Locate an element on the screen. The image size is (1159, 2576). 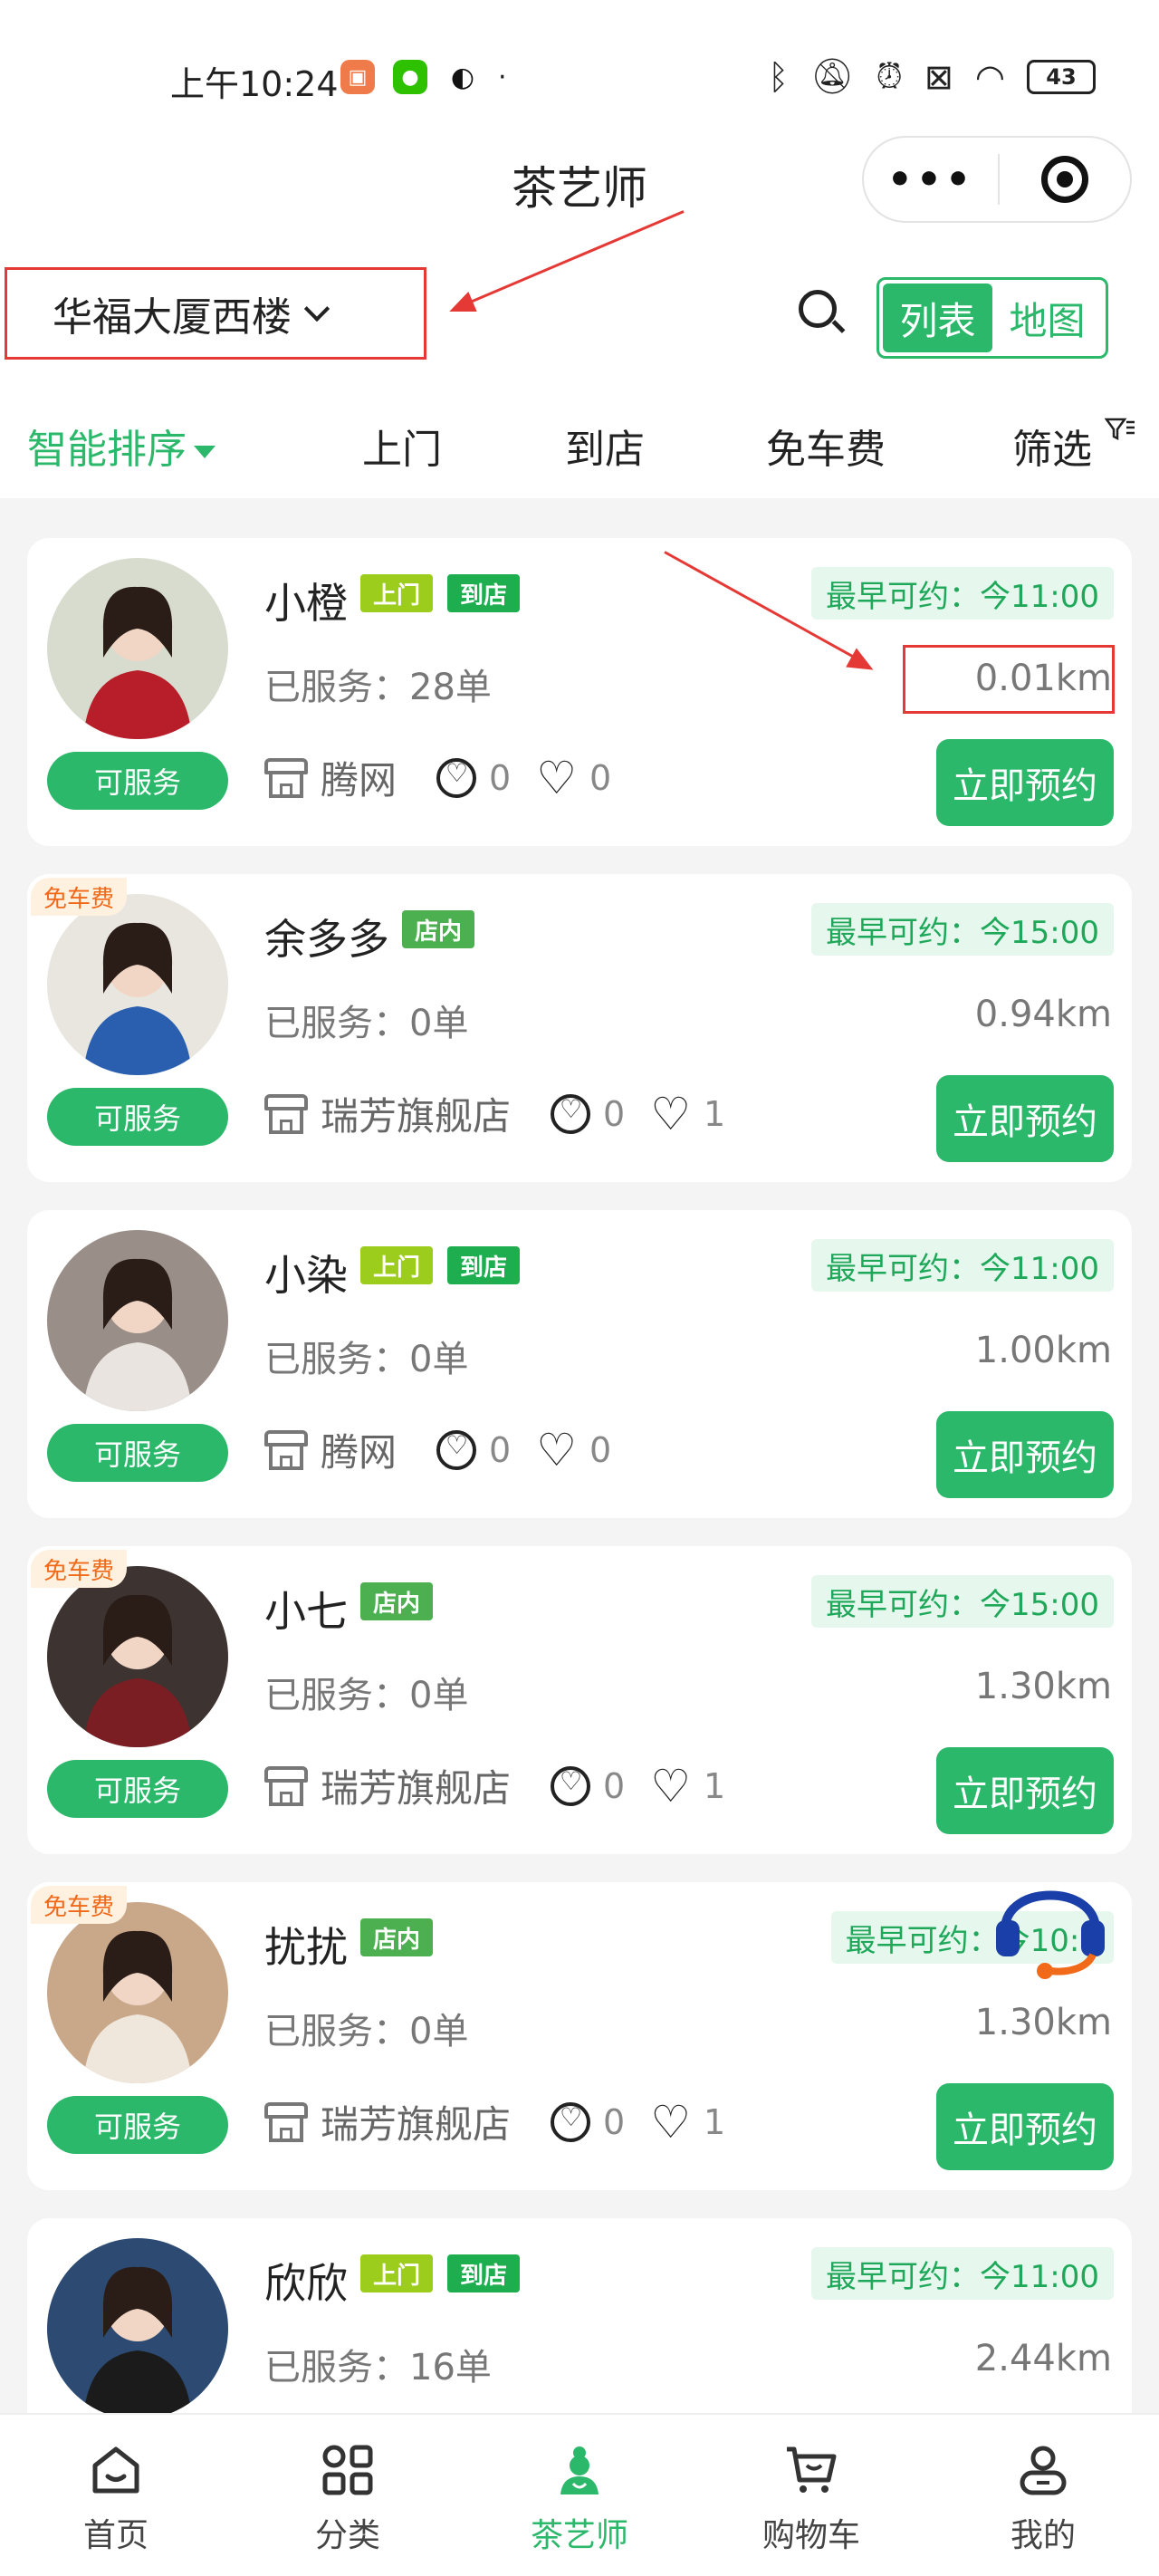
service-tags: 店内 is located at coordinates (397, 1937).